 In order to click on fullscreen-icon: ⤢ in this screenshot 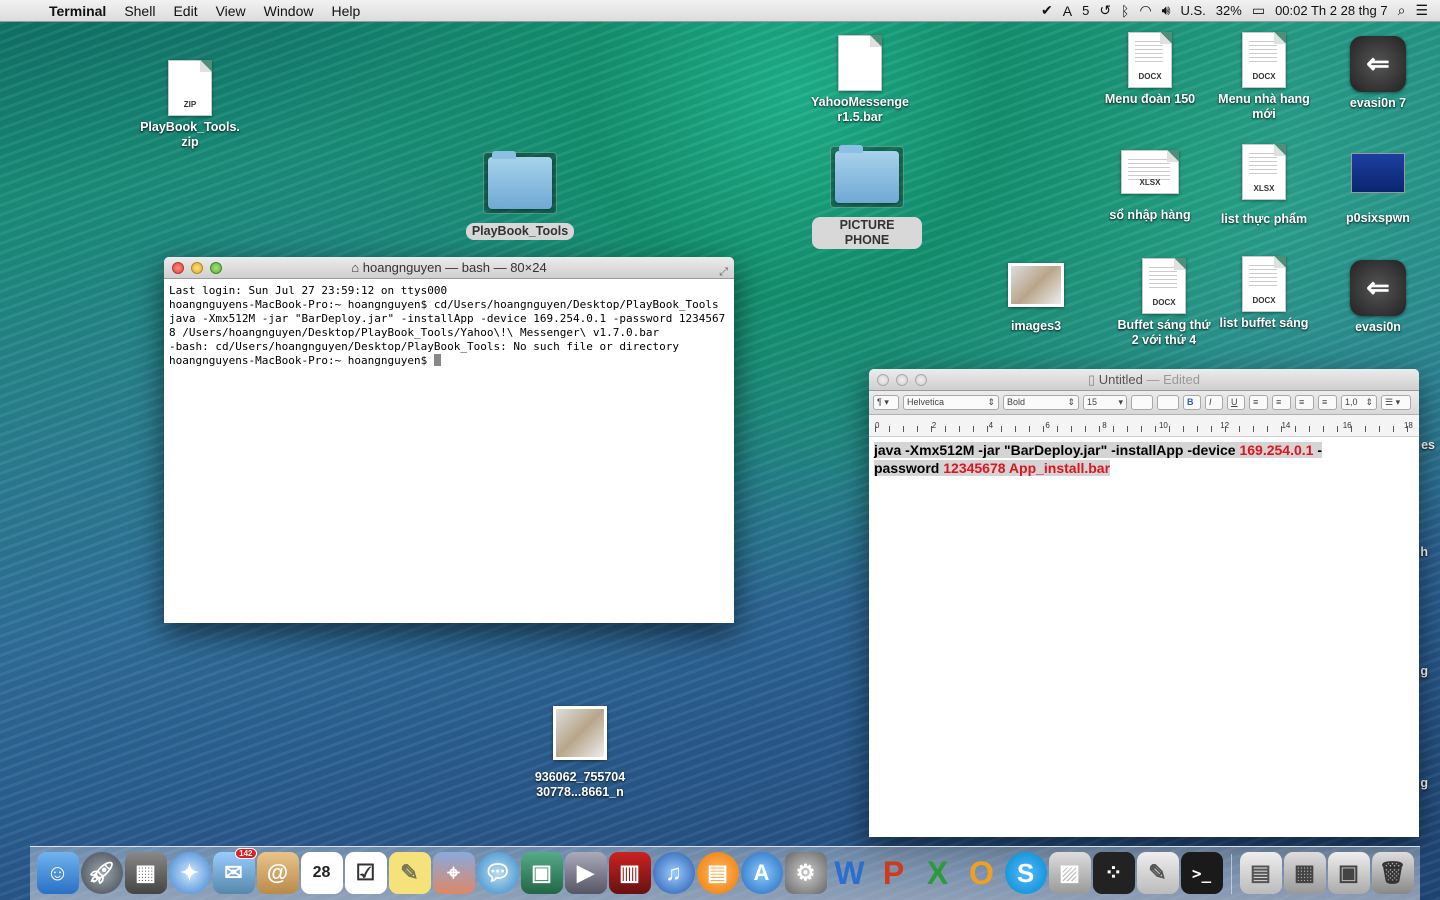, I will do `click(723, 272)`.